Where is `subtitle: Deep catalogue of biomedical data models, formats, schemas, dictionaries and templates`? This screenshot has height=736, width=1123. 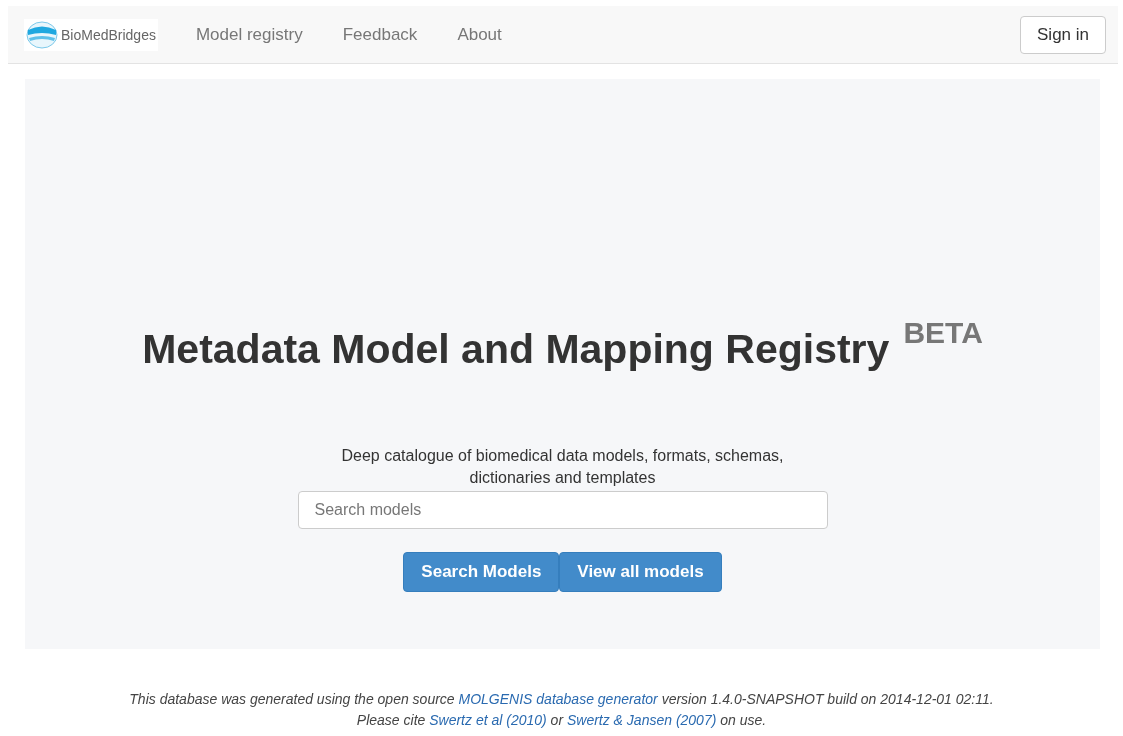 subtitle: Deep catalogue of biomedical data models, formats, schemas, dictionaries and templates is located at coordinates (562, 466).